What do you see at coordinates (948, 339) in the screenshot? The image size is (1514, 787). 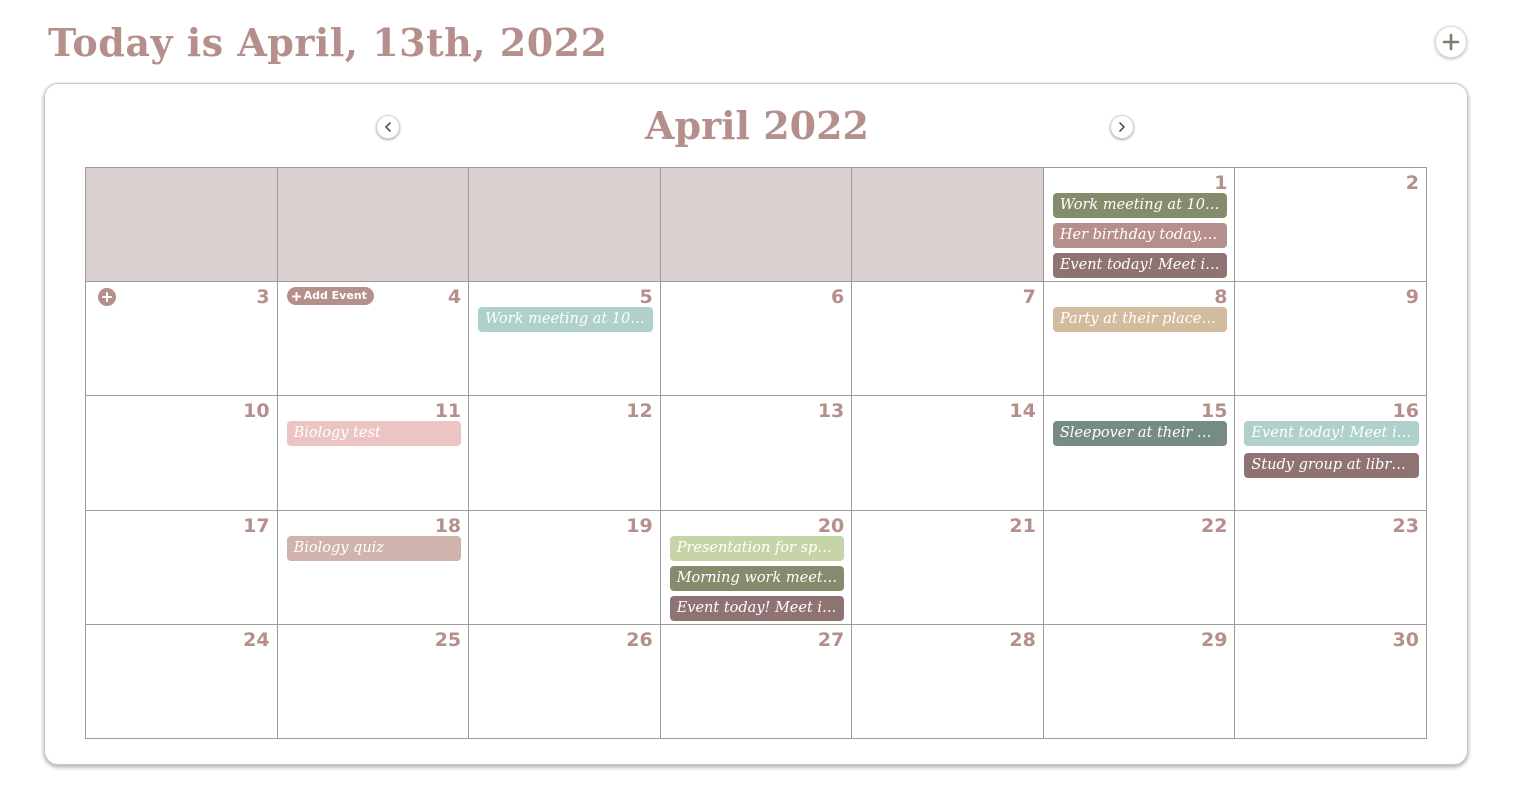 I see `day-cell-7: 7` at bounding box center [948, 339].